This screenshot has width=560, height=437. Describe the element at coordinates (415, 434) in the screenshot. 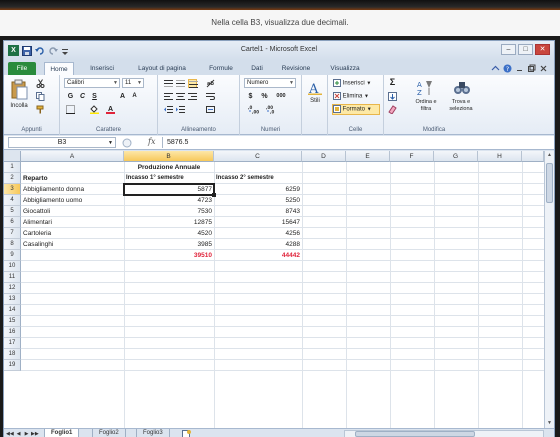

I see `horizontal-scroll-thumb` at that location.